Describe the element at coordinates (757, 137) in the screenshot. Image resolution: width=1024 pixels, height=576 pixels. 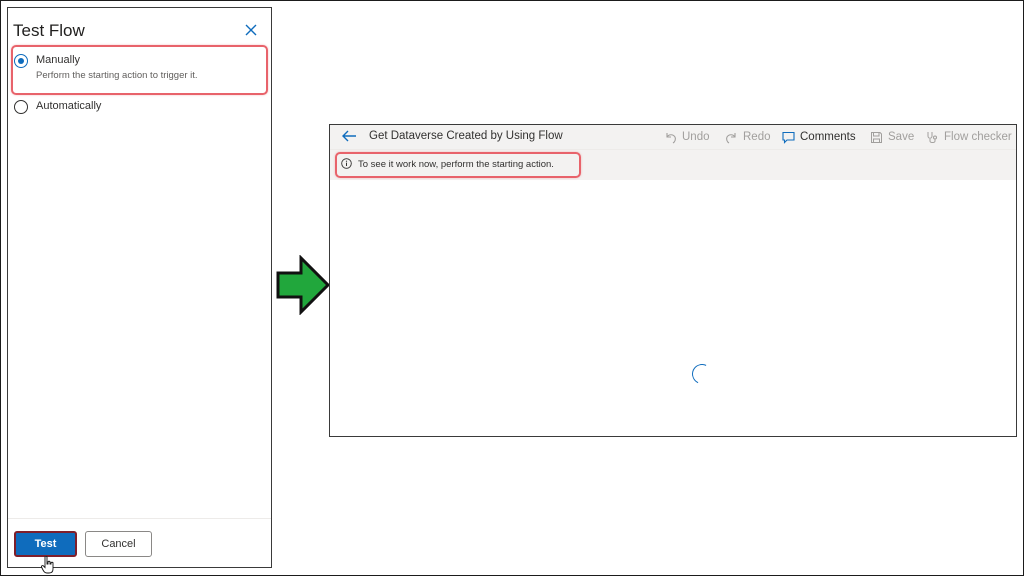
I see `redo-label: Redo` at that location.